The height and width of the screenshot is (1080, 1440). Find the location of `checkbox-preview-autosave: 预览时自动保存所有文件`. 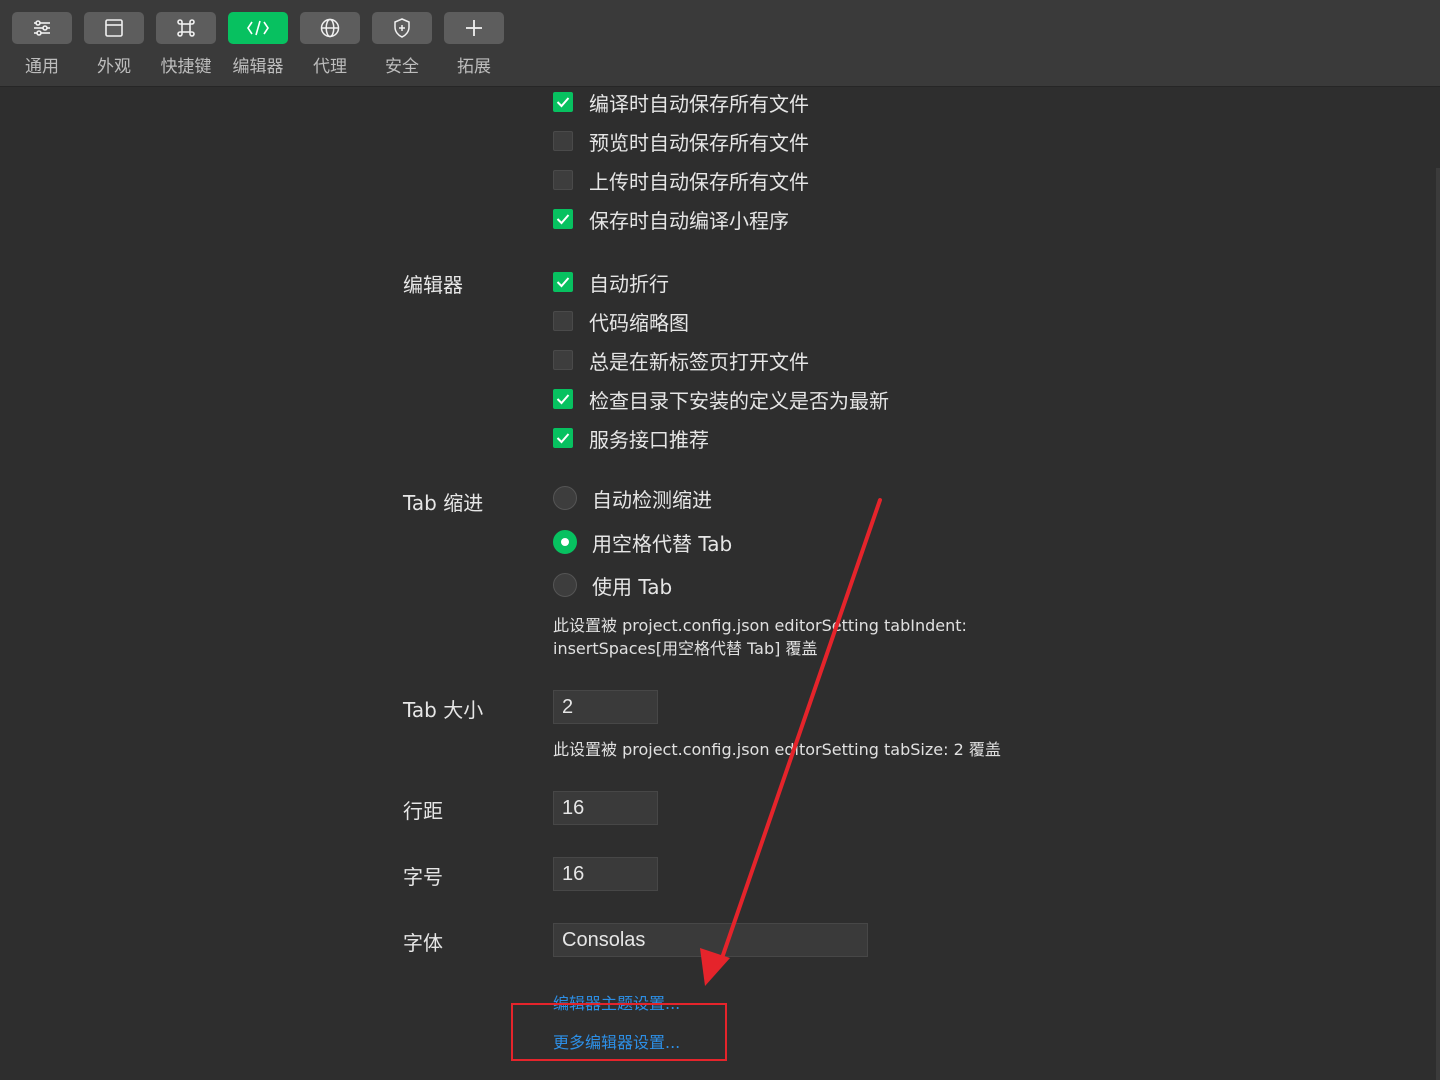

checkbox-preview-autosave: 预览时自动保存所有文件 is located at coordinates (681, 142).